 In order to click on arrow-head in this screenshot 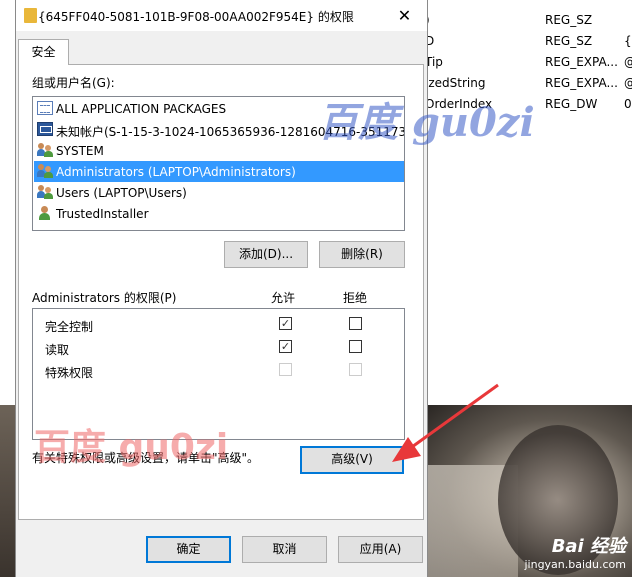, I will do `click(406, 449)`.